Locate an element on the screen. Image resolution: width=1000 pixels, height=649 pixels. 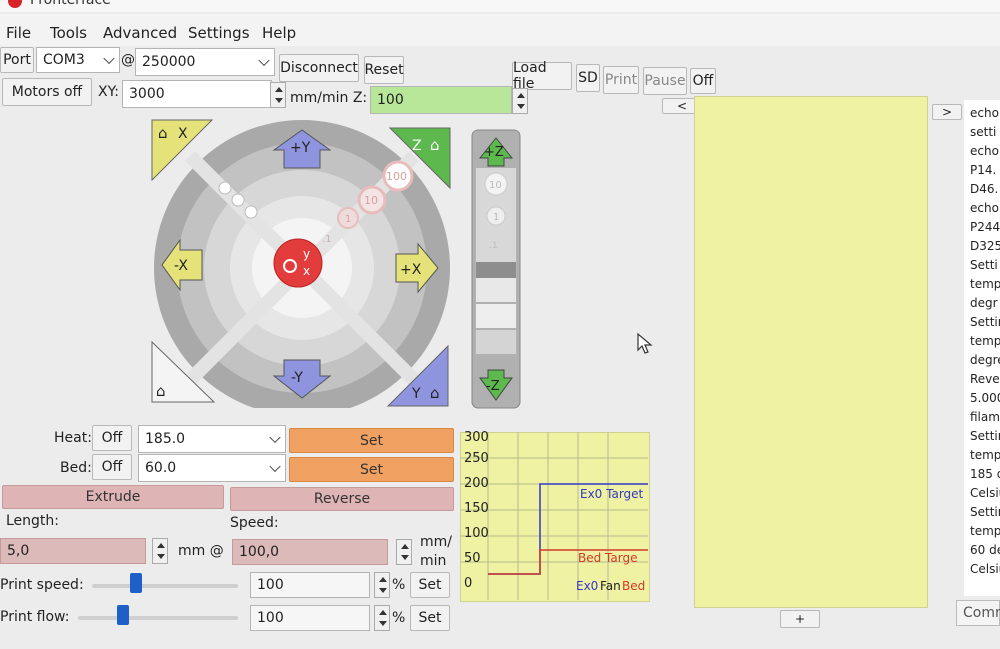
home-y-label: Y is located at coordinates (416, 394).